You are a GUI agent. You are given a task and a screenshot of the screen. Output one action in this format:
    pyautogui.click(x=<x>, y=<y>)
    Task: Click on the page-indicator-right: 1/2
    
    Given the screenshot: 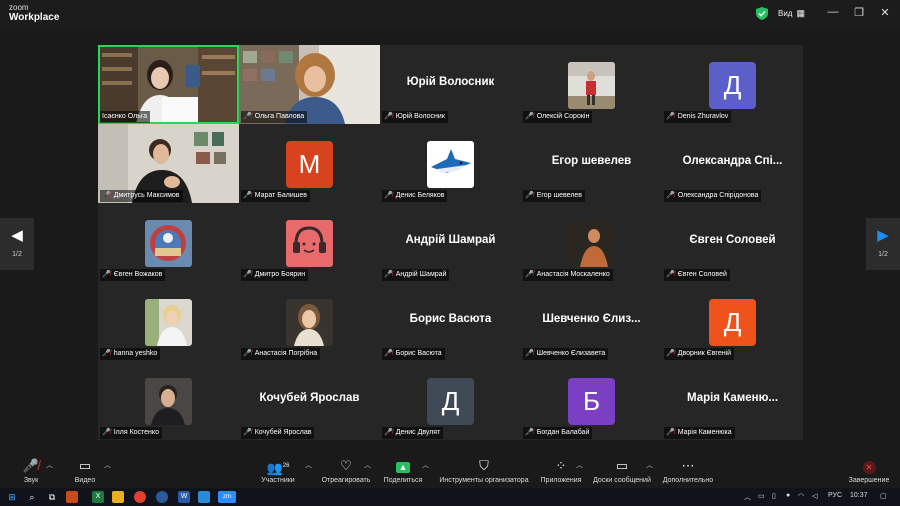 What is the action you would take?
    pyautogui.click(x=883, y=254)
    